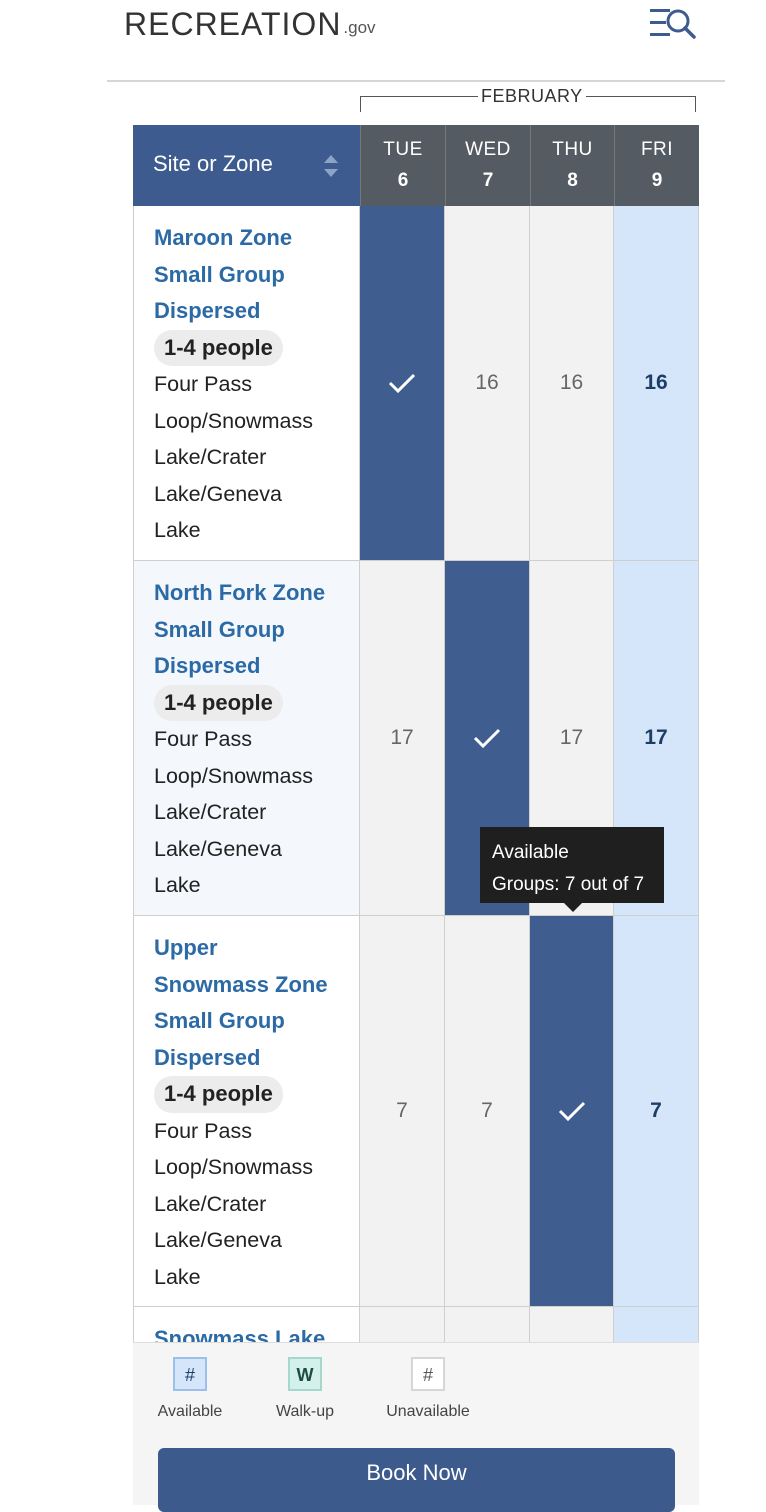 The height and width of the screenshot is (1512, 766). Describe the element at coordinates (656, 383) in the screenshot. I see `availability-cell-available: 16` at that location.